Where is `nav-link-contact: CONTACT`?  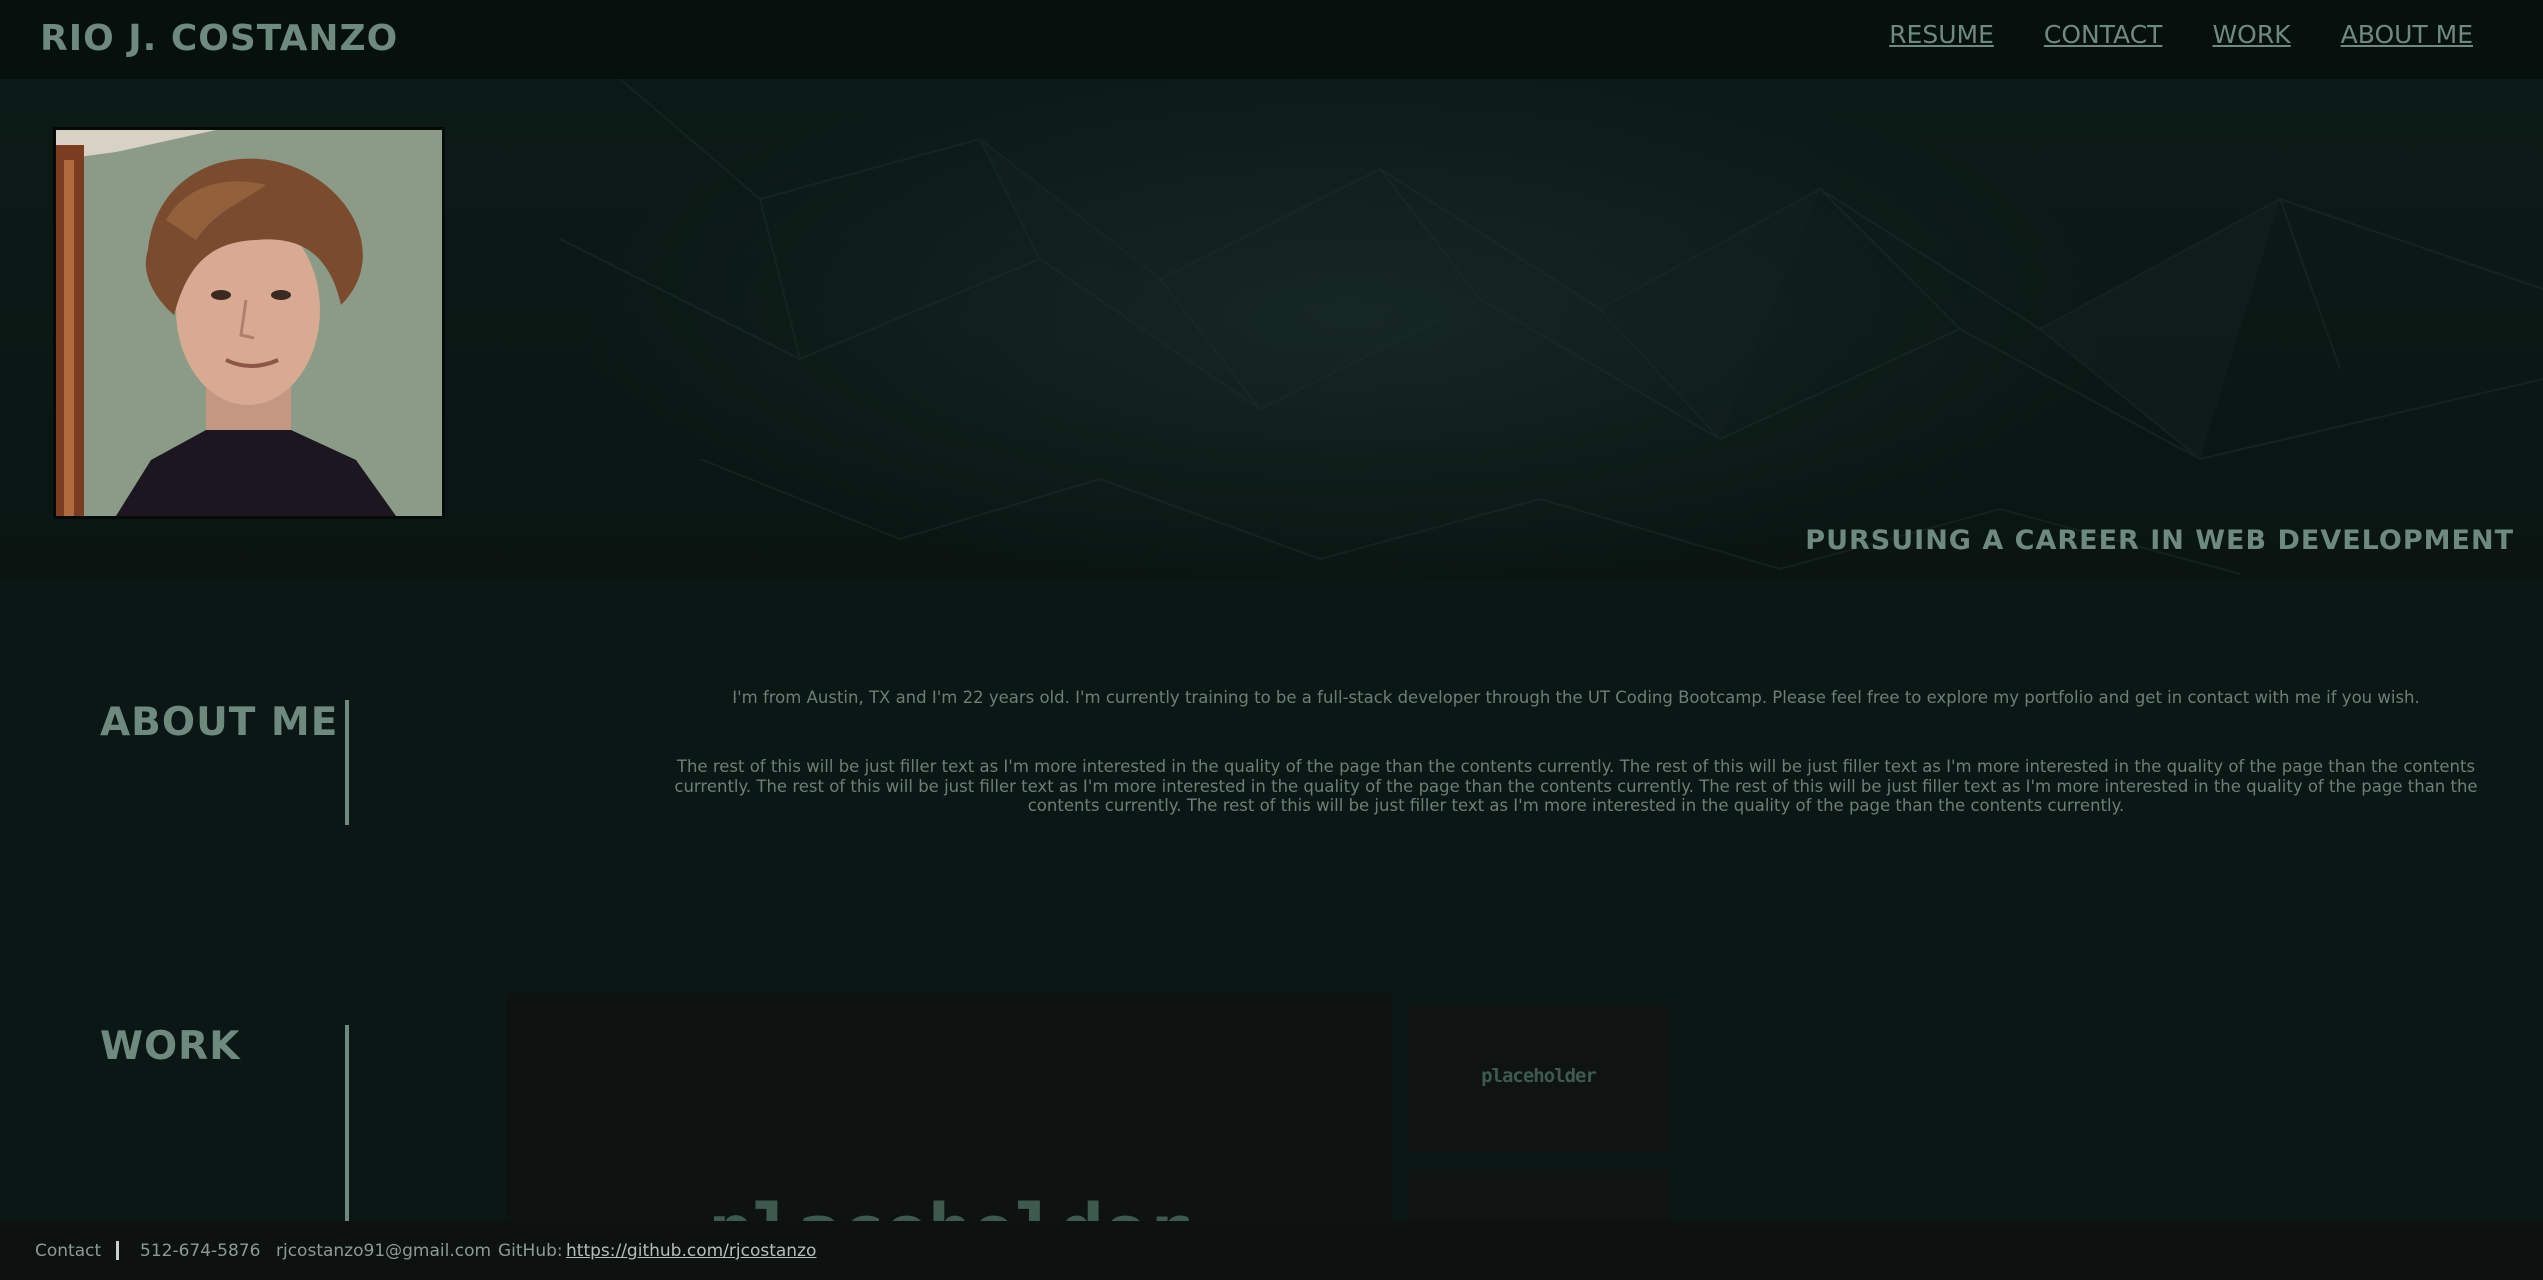
nav-link-contact: CONTACT is located at coordinates (2103, 35).